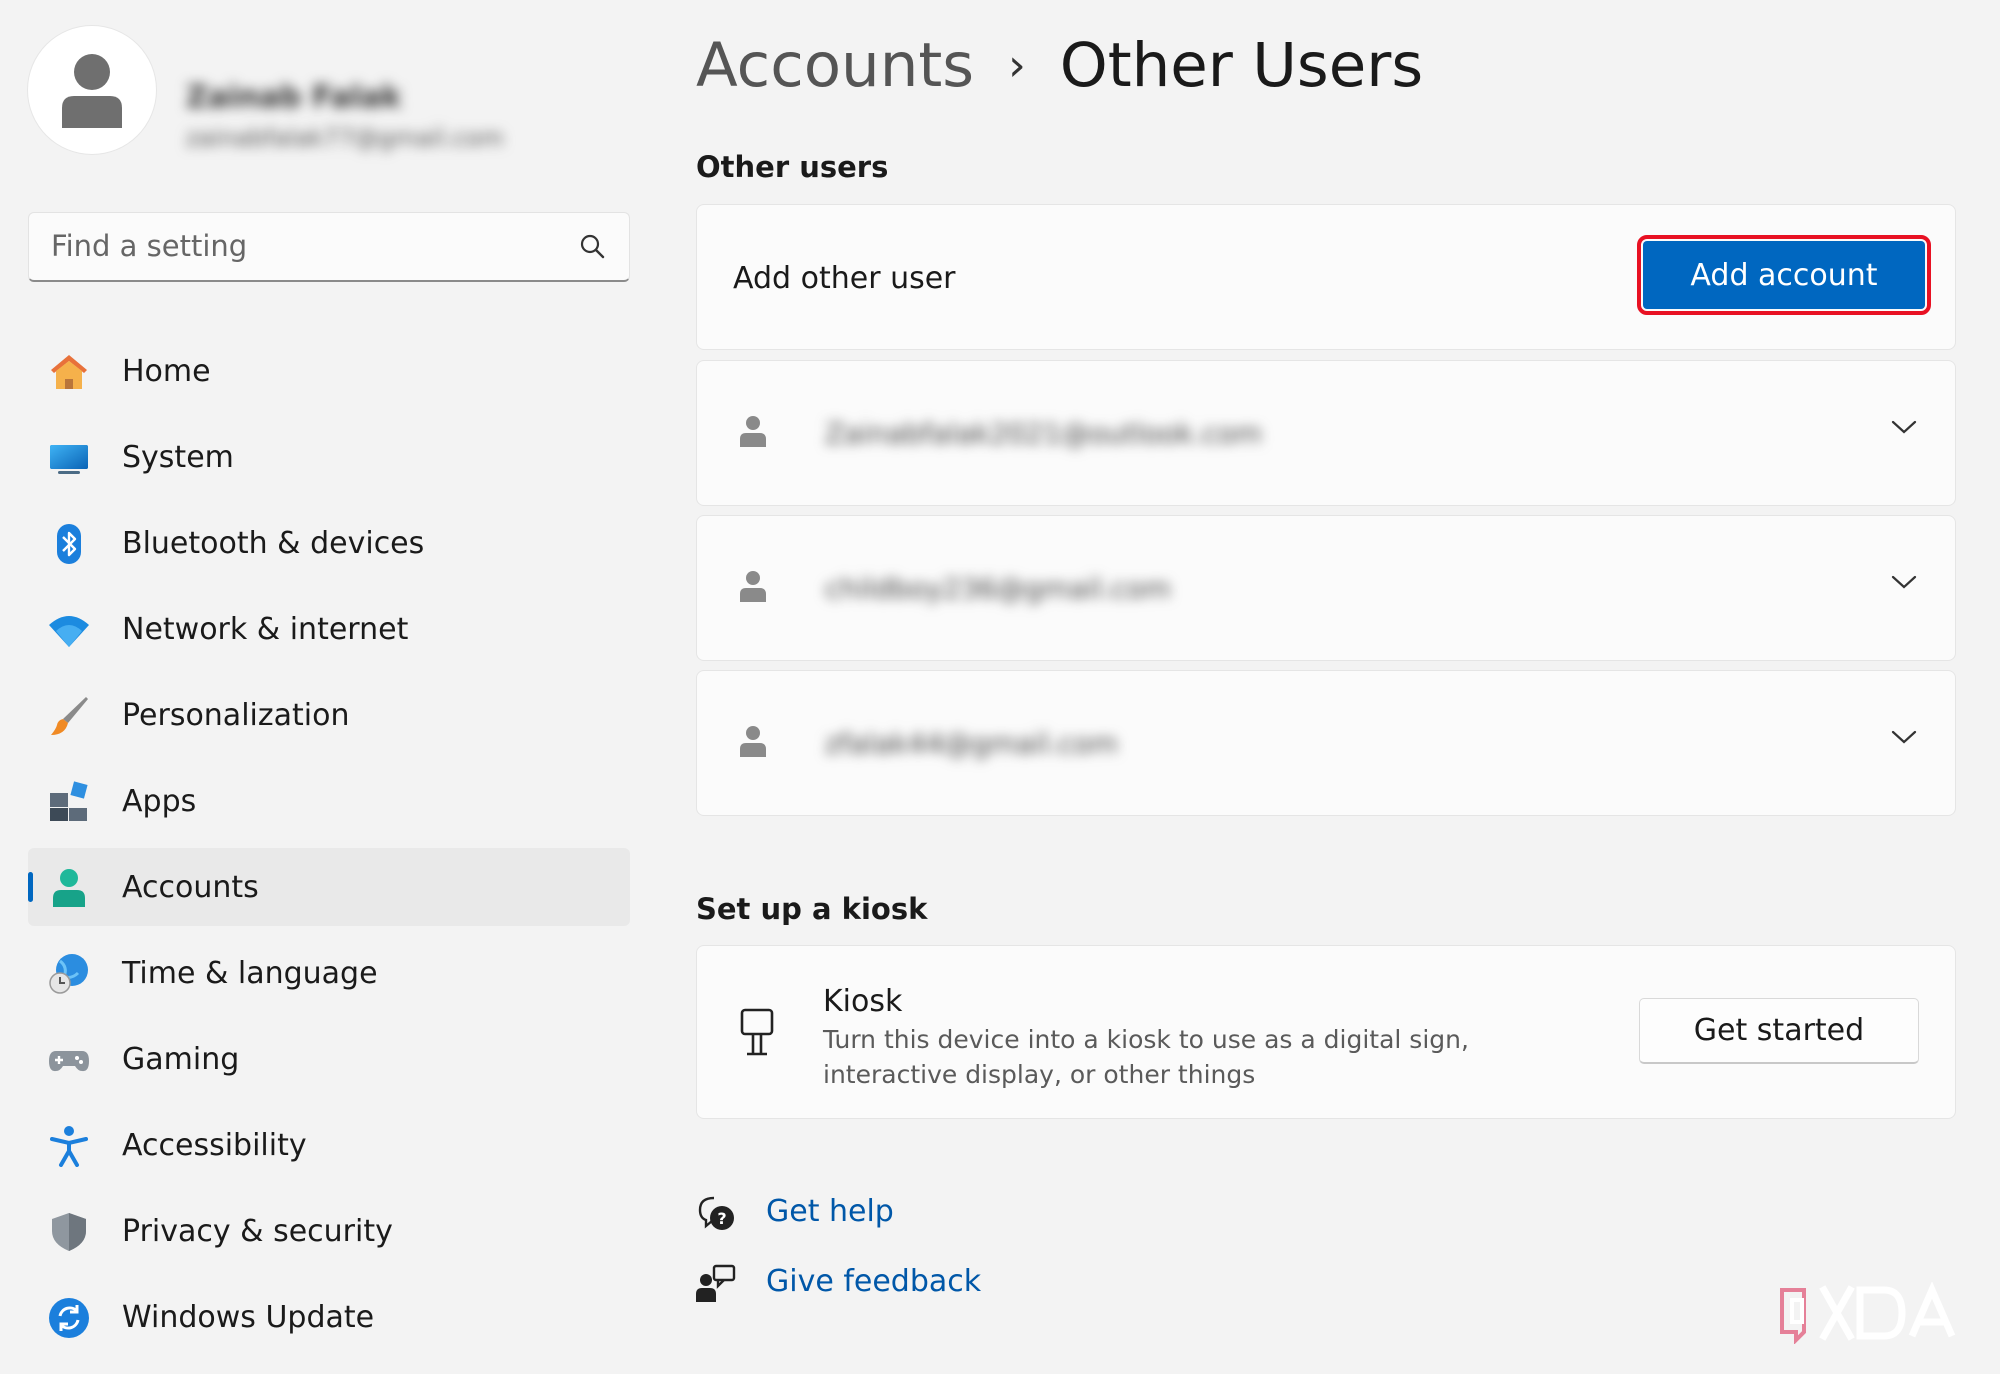 The width and height of the screenshot is (2000, 1374). What do you see at coordinates (69, 544) in the screenshot?
I see `bluetooth-icon` at bounding box center [69, 544].